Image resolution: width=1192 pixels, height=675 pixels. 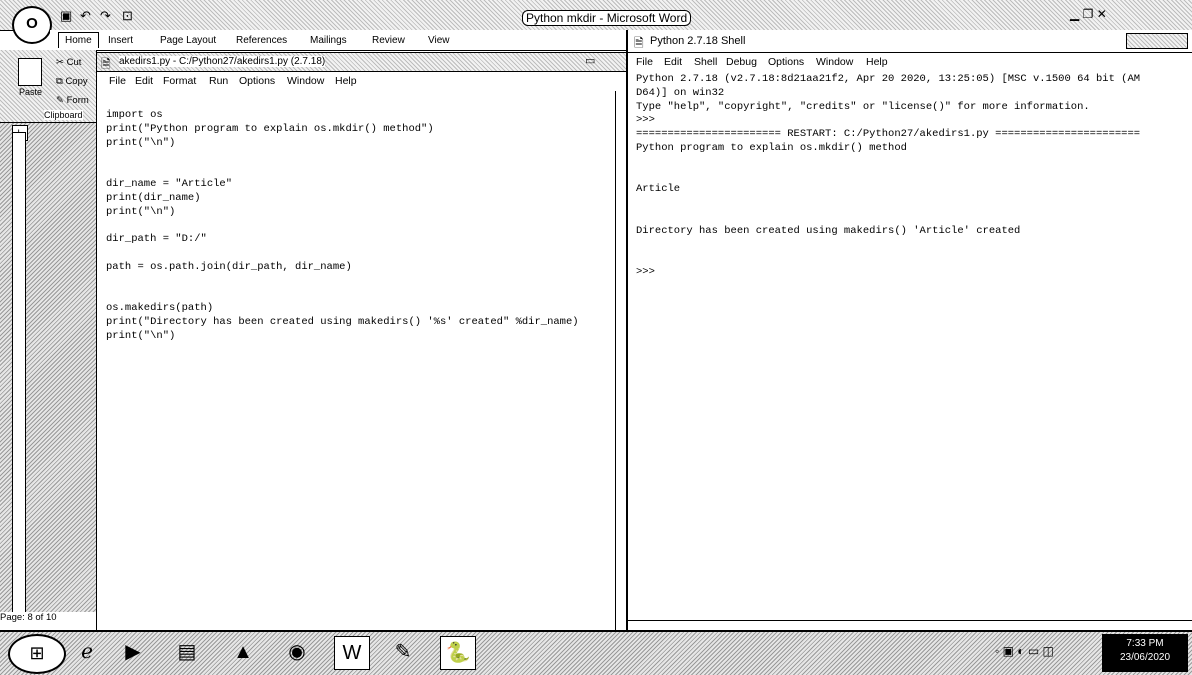 What do you see at coordinates (297, 652) in the screenshot?
I see `chrome-icon: ◉` at bounding box center [297, 652].